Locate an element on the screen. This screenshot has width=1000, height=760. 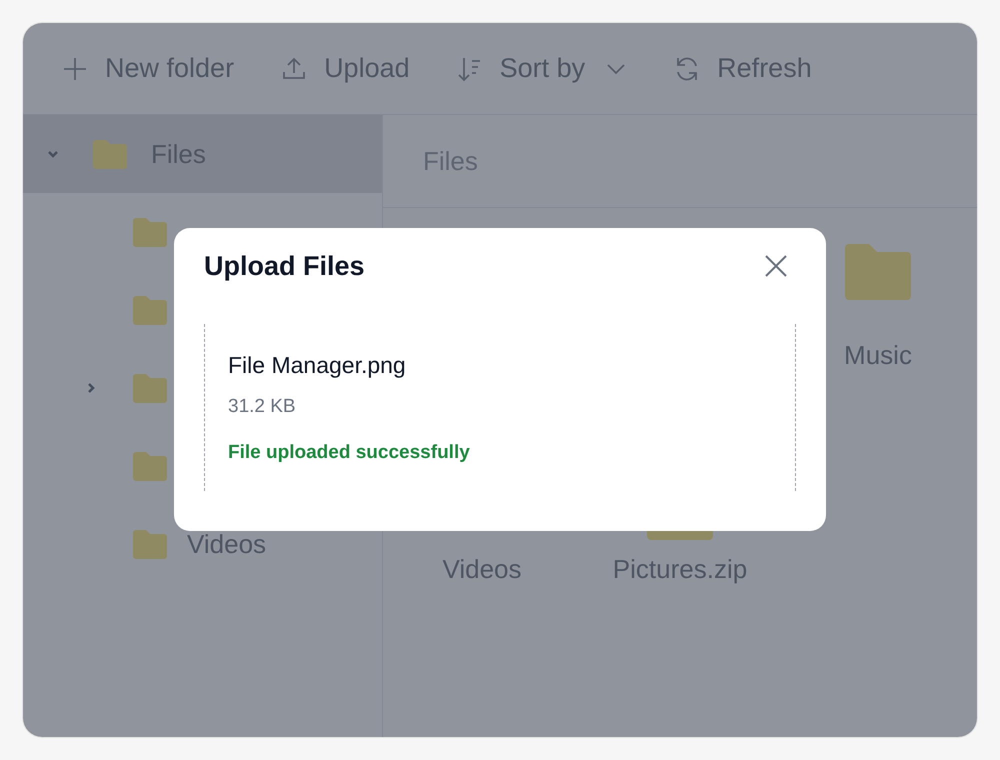
file-size: 31.2 KB is located at coordinates (262, 406).